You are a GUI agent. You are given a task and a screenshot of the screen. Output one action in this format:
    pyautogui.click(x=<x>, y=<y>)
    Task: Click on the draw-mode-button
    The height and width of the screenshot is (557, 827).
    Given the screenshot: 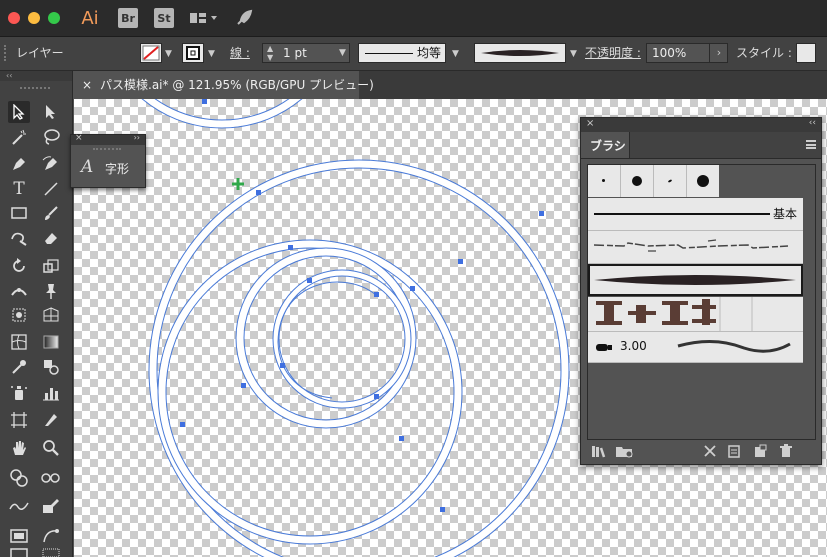 What is the action you would take?
    pyautogui.click(x=51, y=506)
    